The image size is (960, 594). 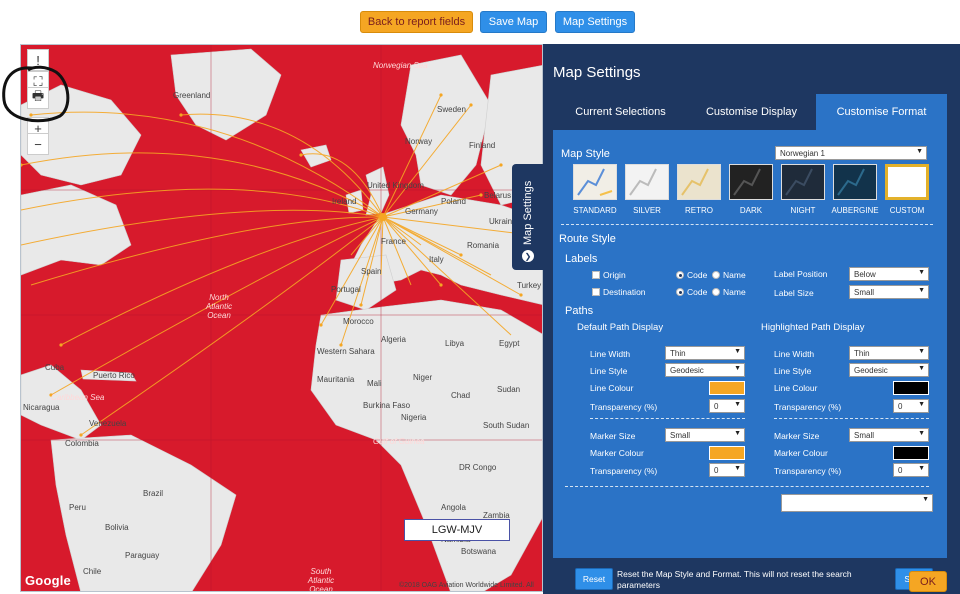 What do you see at coordinates (697, 275) in the screenshot?
I see `origin-code-label: Code` at bounding box center [697, 275].